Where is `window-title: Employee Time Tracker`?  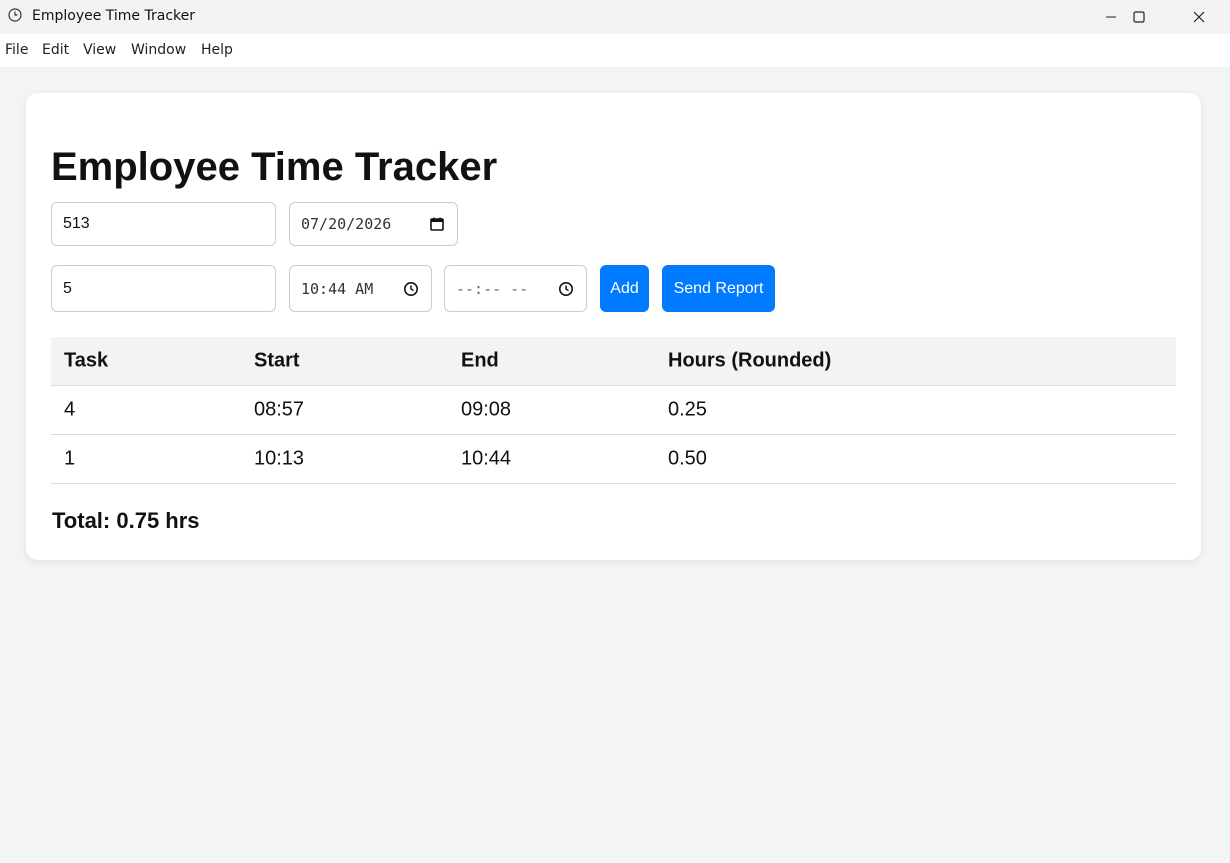 window-title: Employee Time Tracker is located at coordinates (114, 16).